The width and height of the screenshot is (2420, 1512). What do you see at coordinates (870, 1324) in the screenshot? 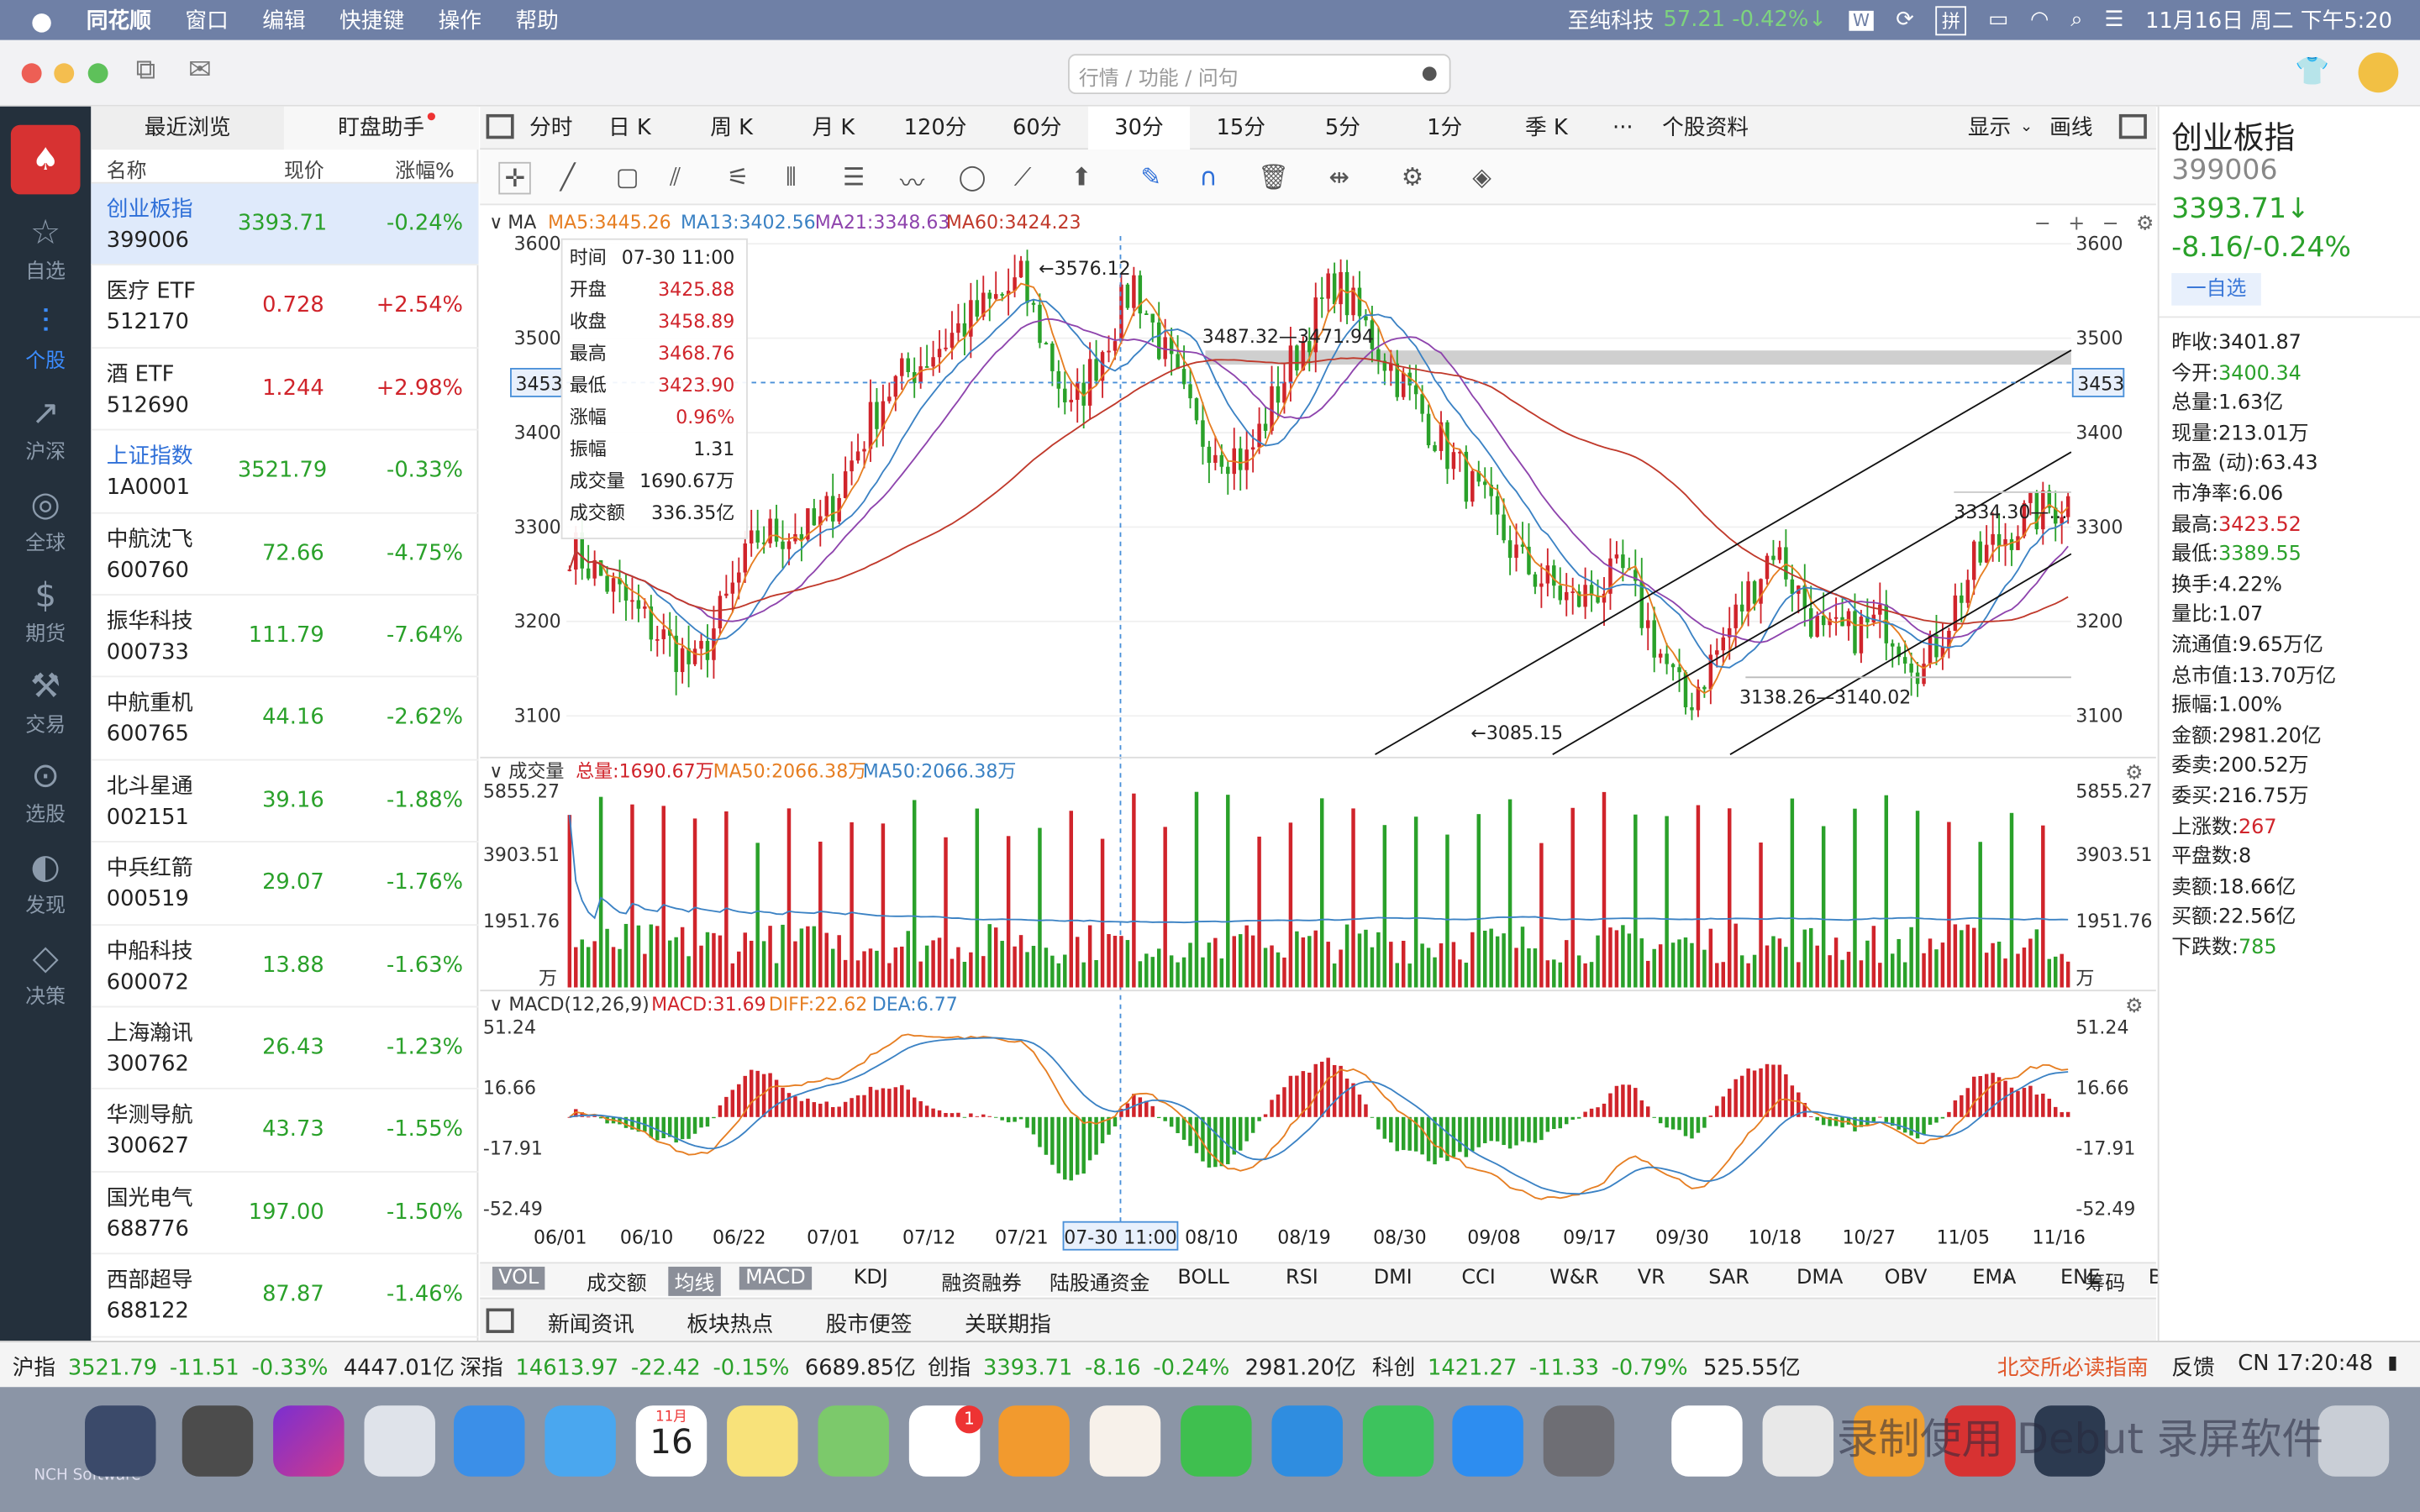
I see `bottom-tab: 股市便签` at bounding box center [870, 1324].